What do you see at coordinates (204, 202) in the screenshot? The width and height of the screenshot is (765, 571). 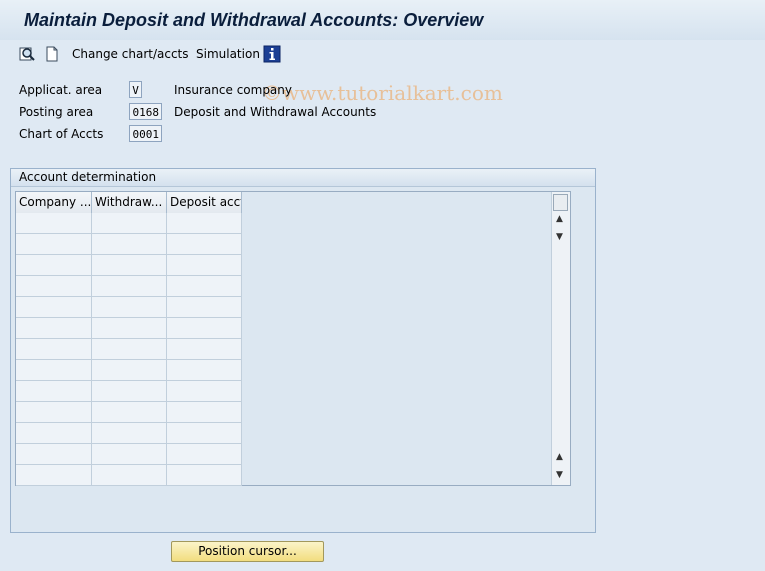 I see `column-header-deposit: Deposit acct` at bounding box center [204, 202].